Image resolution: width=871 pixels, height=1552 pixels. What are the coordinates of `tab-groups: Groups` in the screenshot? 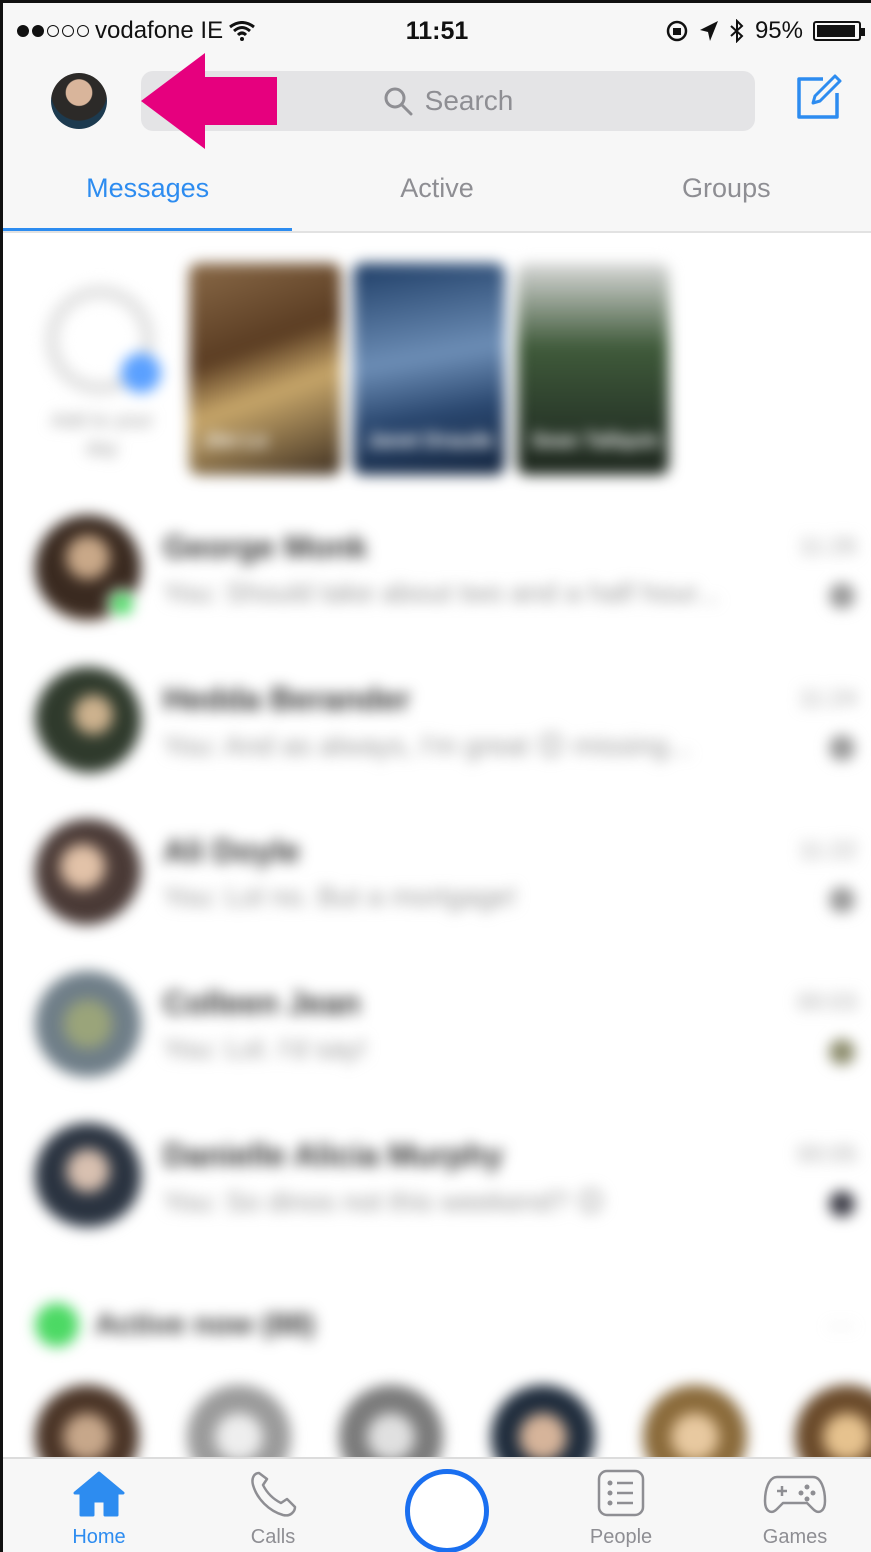 It's located at (726, 192).